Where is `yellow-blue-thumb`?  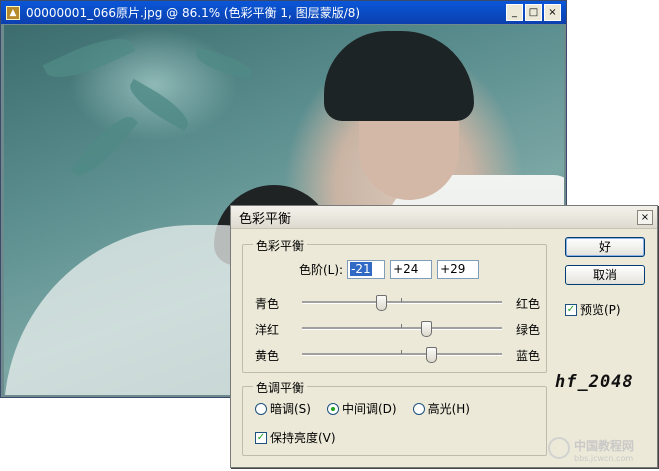
yellow-blue-thumb is located at coordinates (431, 355).